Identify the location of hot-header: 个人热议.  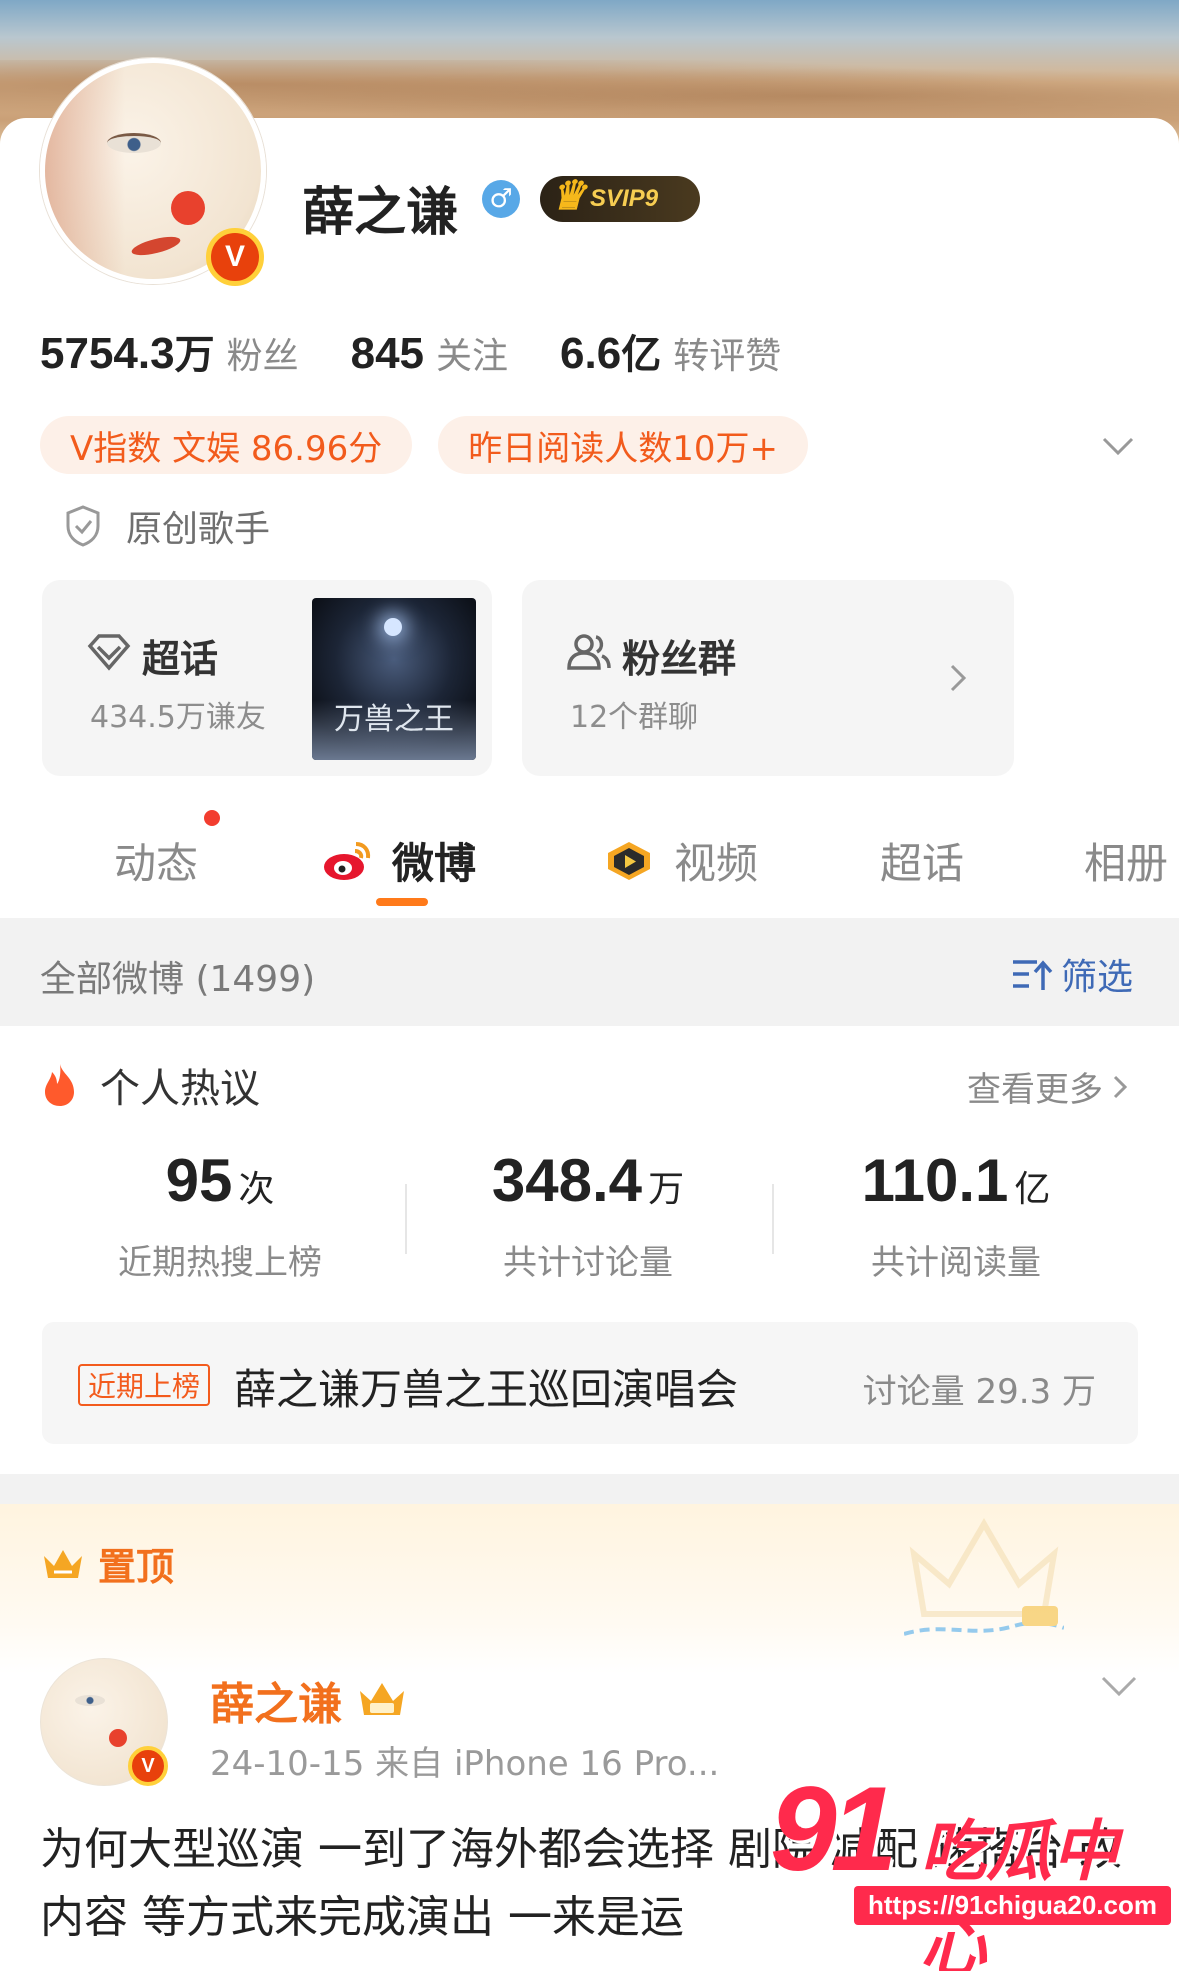
(150, 1085).